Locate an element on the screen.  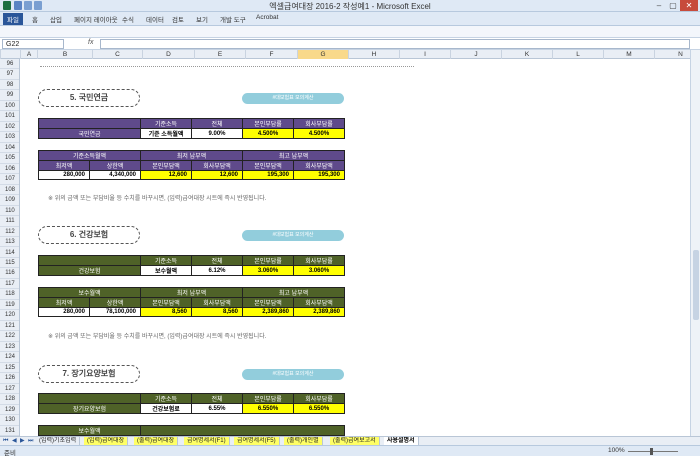
row-header: 122 is located at coordinates (9, 336).